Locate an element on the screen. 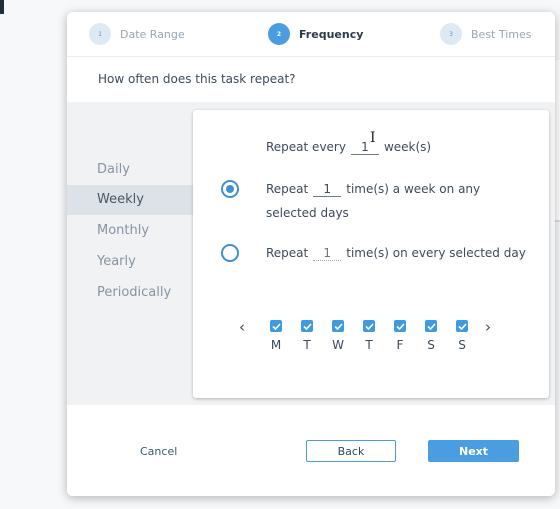 Image resolution: width=560 pixels, height=509 pixels. option-a-line1: Repeat time(s) a week on any is located at coordinates (373, 189).